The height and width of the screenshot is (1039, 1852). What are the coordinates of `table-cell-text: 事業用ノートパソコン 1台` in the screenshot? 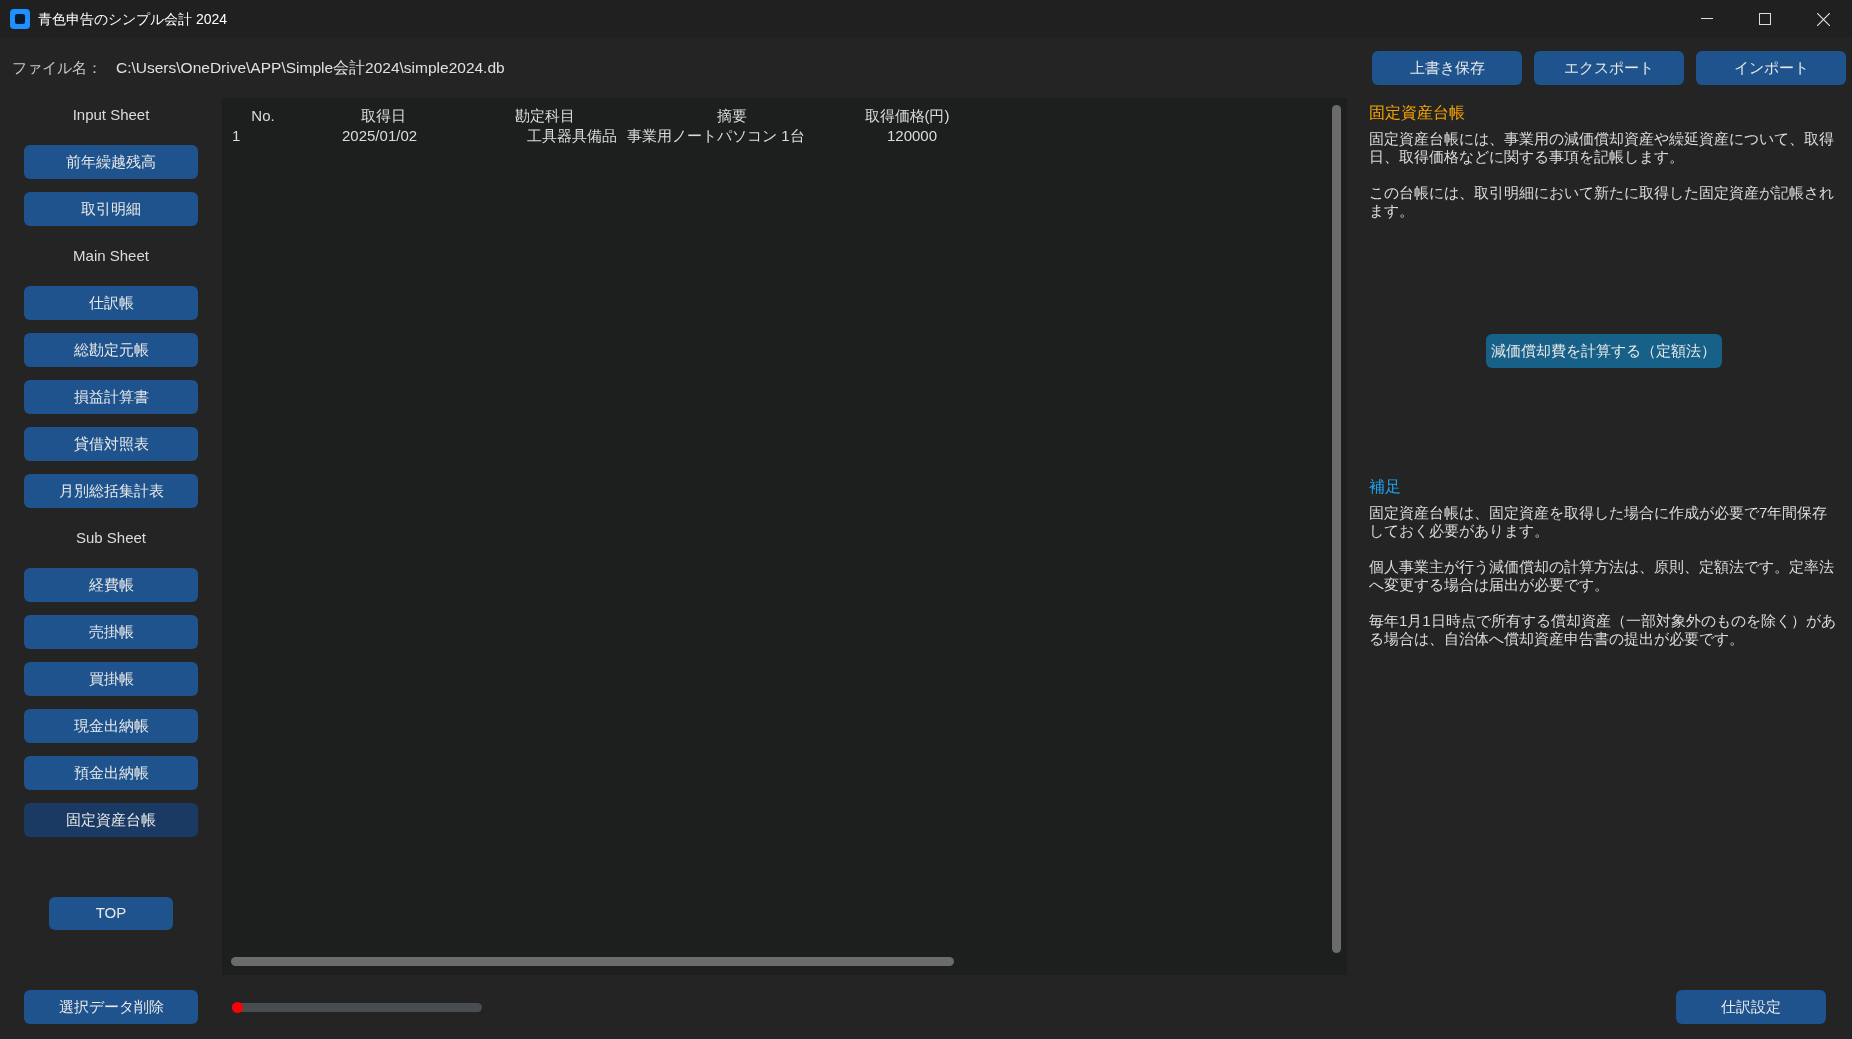 It's located at (716, 136).